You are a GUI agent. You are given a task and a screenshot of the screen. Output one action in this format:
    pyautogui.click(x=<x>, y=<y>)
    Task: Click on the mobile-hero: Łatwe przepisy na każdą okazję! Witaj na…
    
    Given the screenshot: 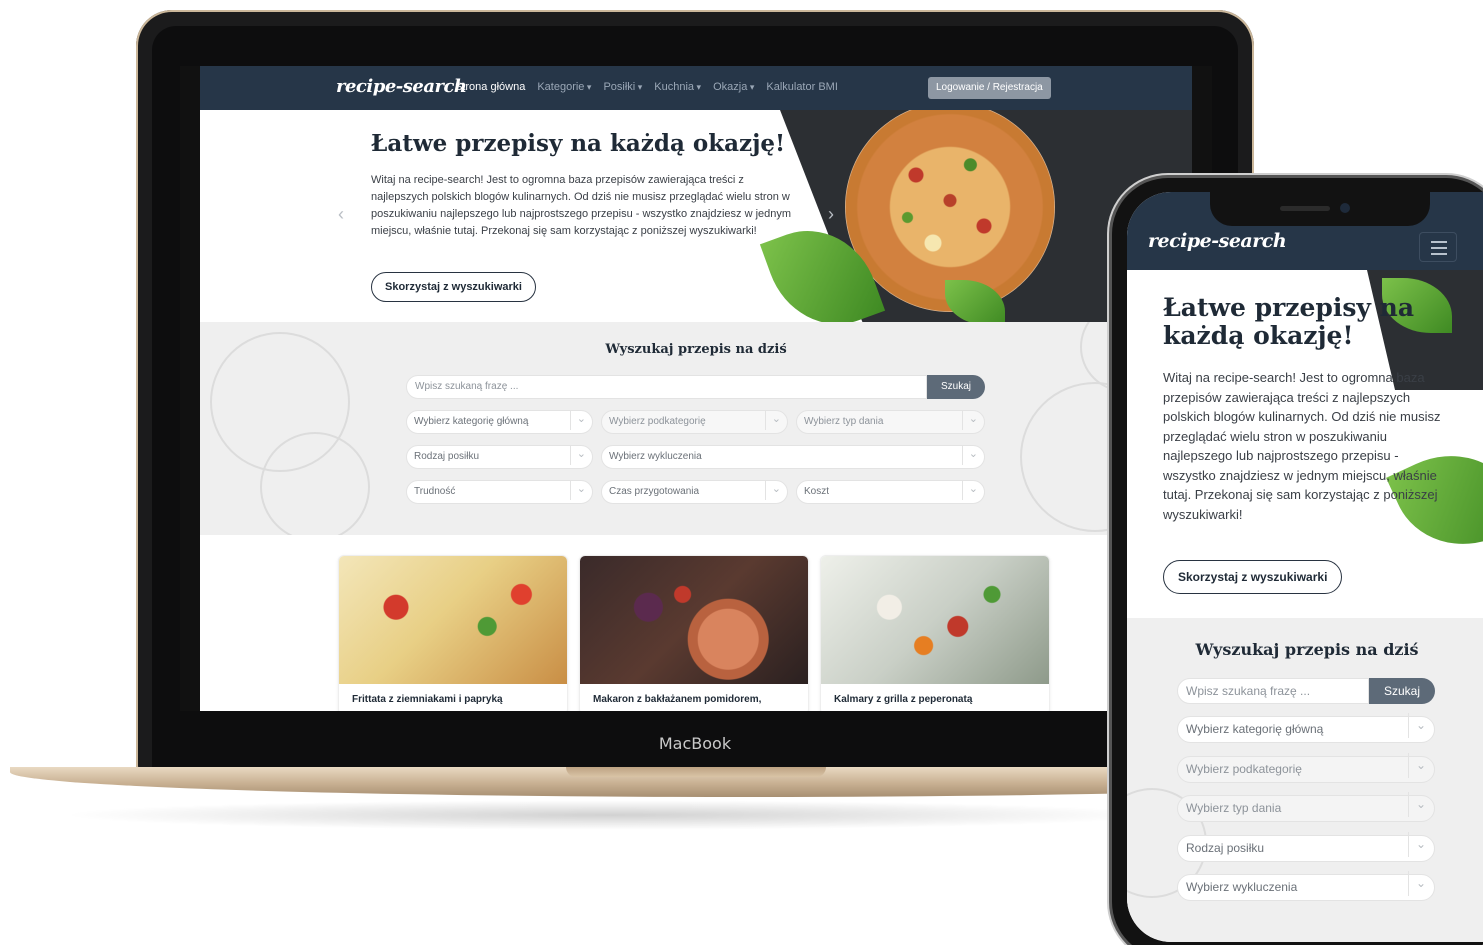 What is the action you would take?
    pyautogui.click(x=1305, y=444)
    